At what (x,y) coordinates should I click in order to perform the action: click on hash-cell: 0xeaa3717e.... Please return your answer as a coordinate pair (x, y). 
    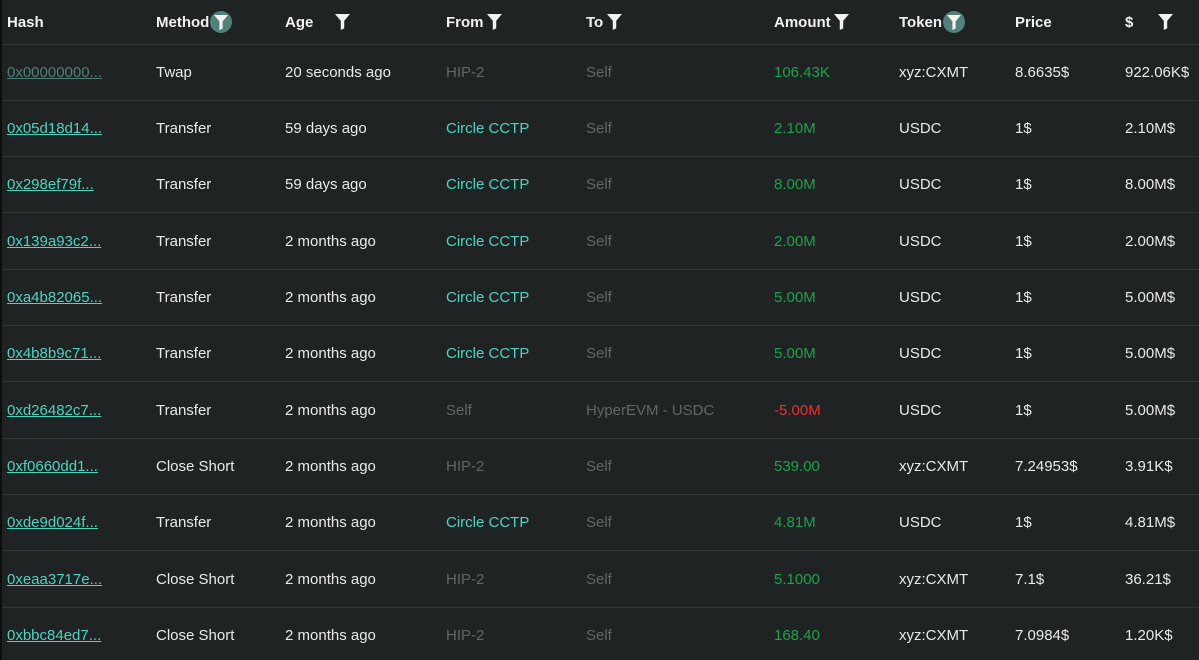
    Looking at the image, I should click on (54, 579).